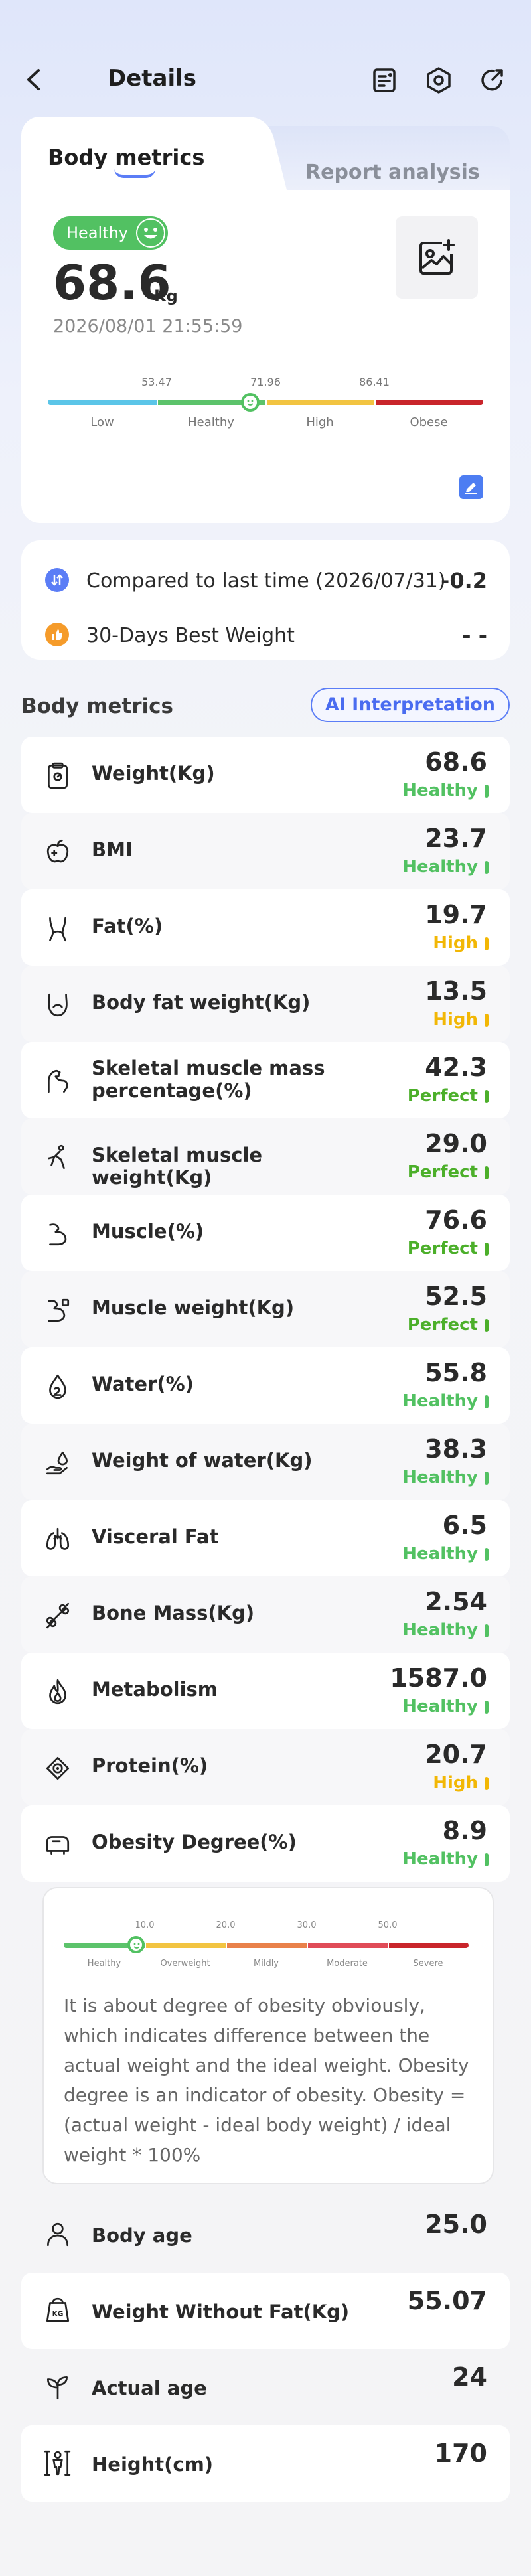  I want to click on scale-tick-label: 71.96, so click(265, 382).